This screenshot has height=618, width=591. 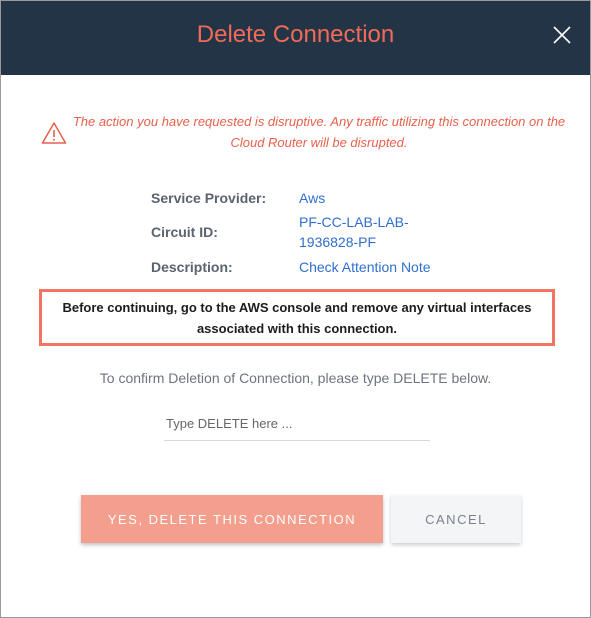 I want to click on dialog-header: Delete Connection, so click(x=295, y=38).